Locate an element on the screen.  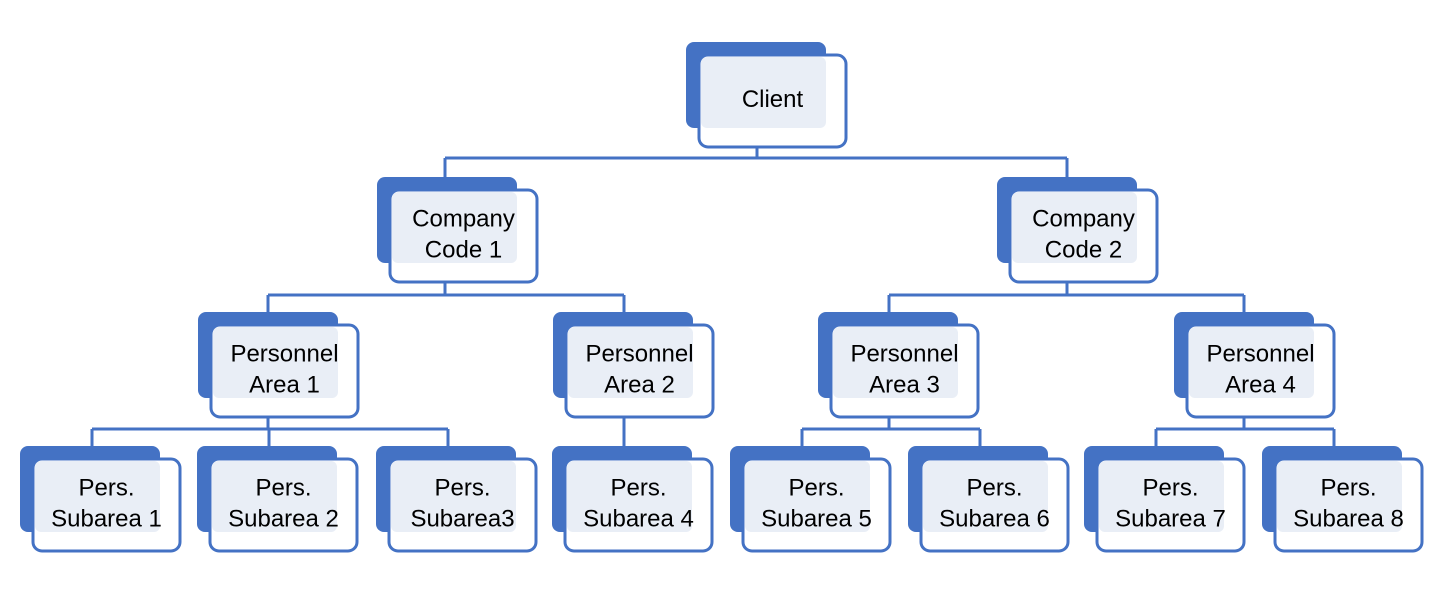
node-ps4: Pers. Subarea 4 is located at coordinates (633, 499).